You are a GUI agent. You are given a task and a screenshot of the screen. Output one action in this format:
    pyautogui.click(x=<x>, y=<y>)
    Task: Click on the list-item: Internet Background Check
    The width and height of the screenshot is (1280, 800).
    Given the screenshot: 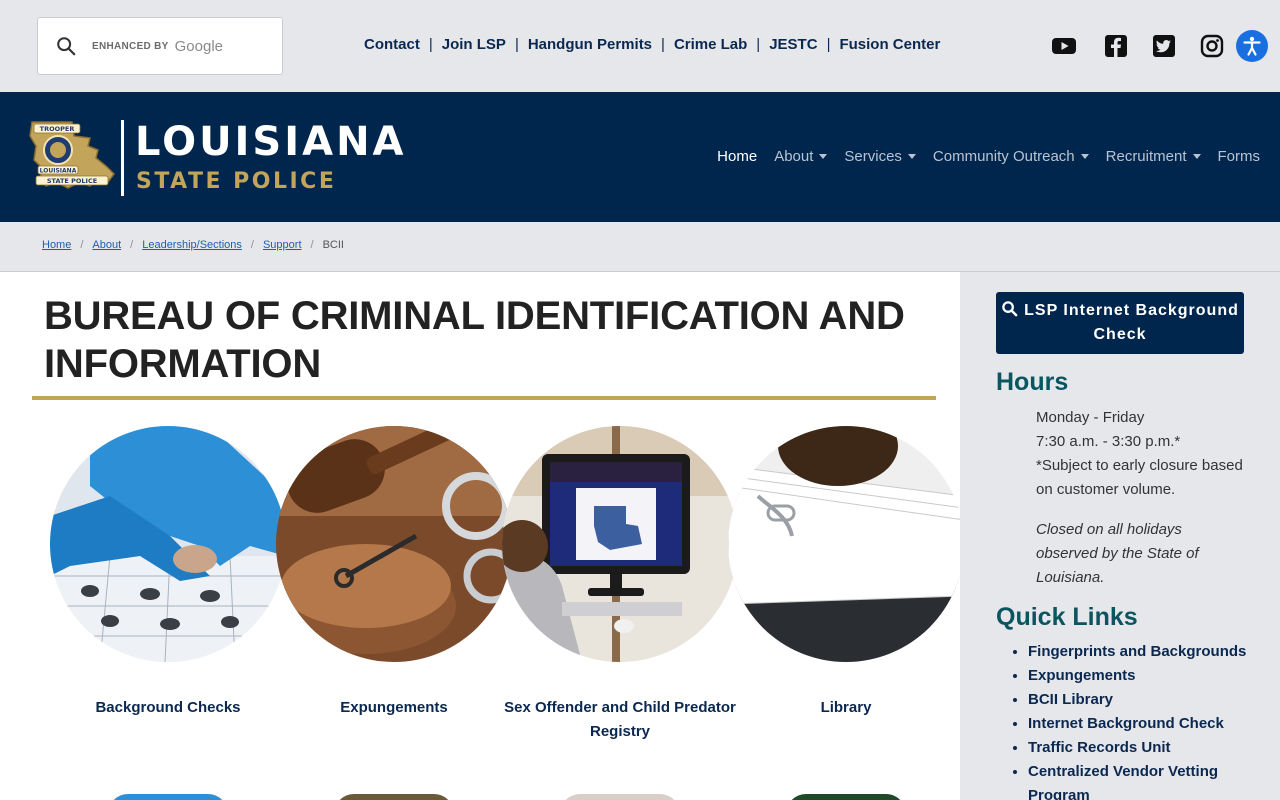 What is the action you would take?
    pyautogui.click(x=1148, y=724)
    